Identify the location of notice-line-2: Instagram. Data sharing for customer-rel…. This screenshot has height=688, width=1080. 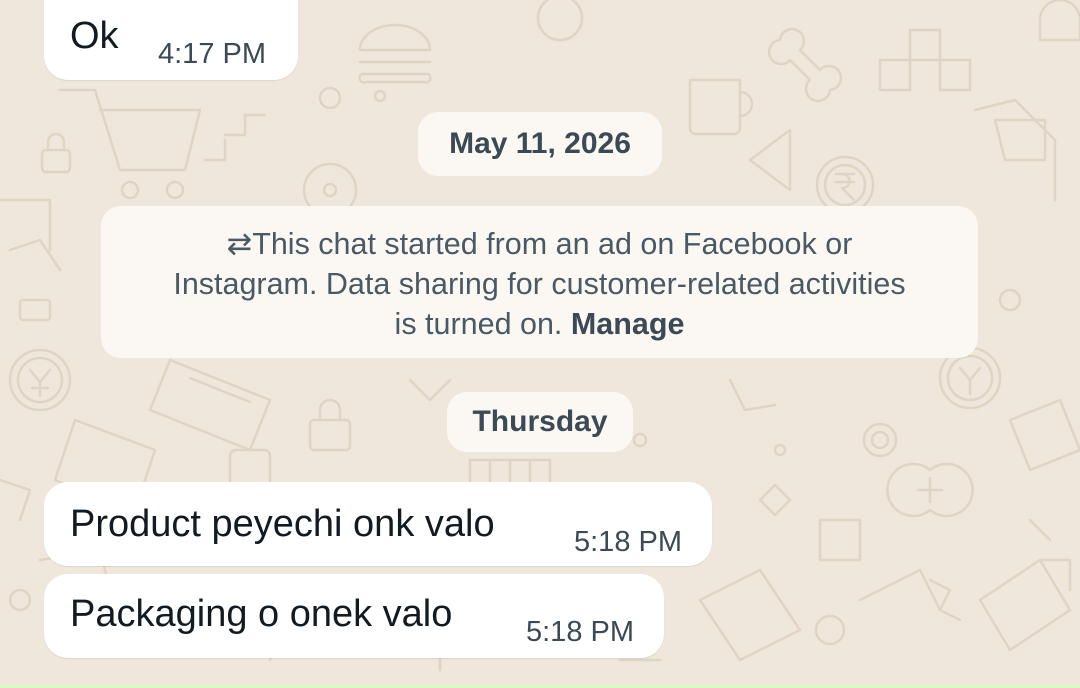
(539, 284).